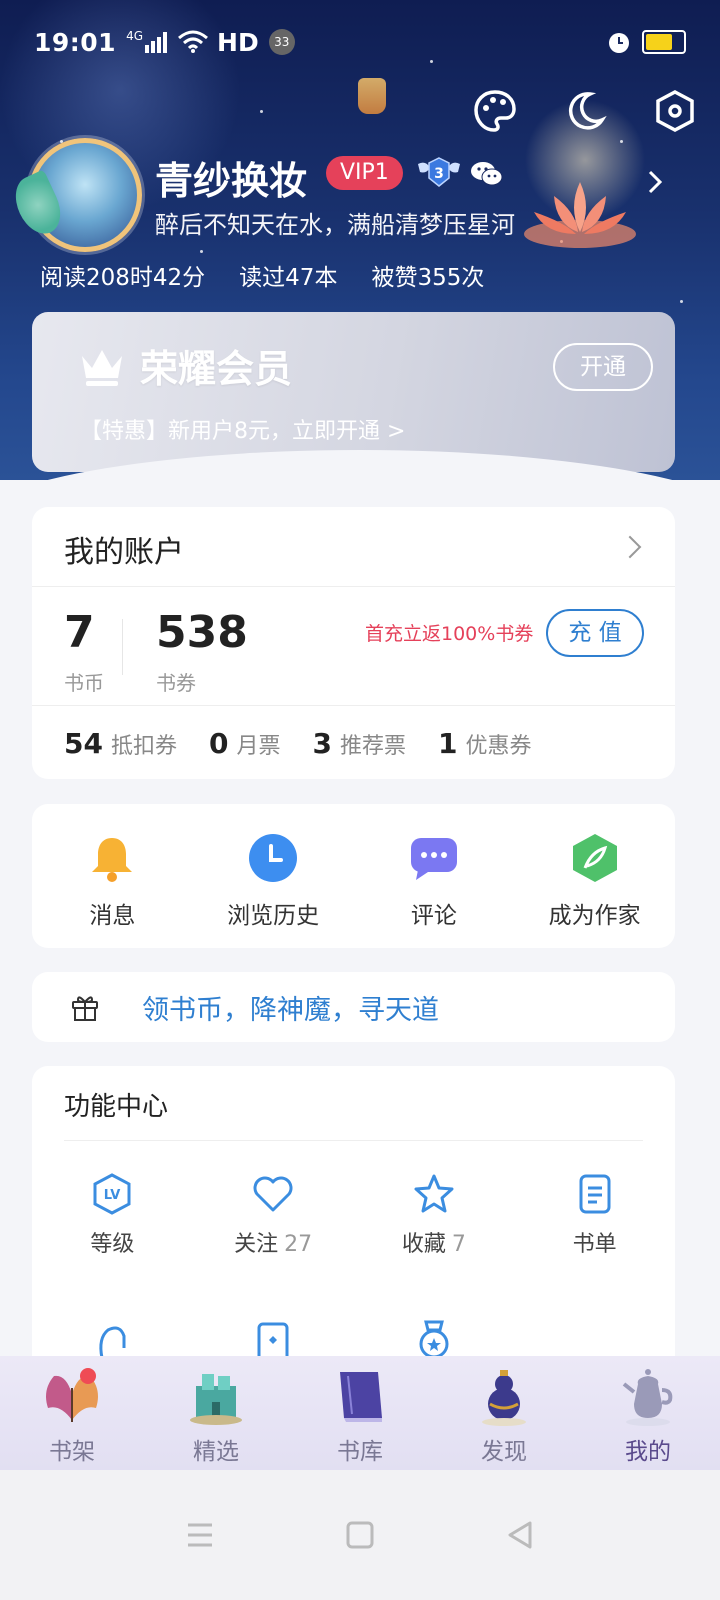 The image size is (720, 1600). What do you see at coordinates (434, 1193) in the screenshot?
I see `star-icon` at bounding box center [434, 1193].